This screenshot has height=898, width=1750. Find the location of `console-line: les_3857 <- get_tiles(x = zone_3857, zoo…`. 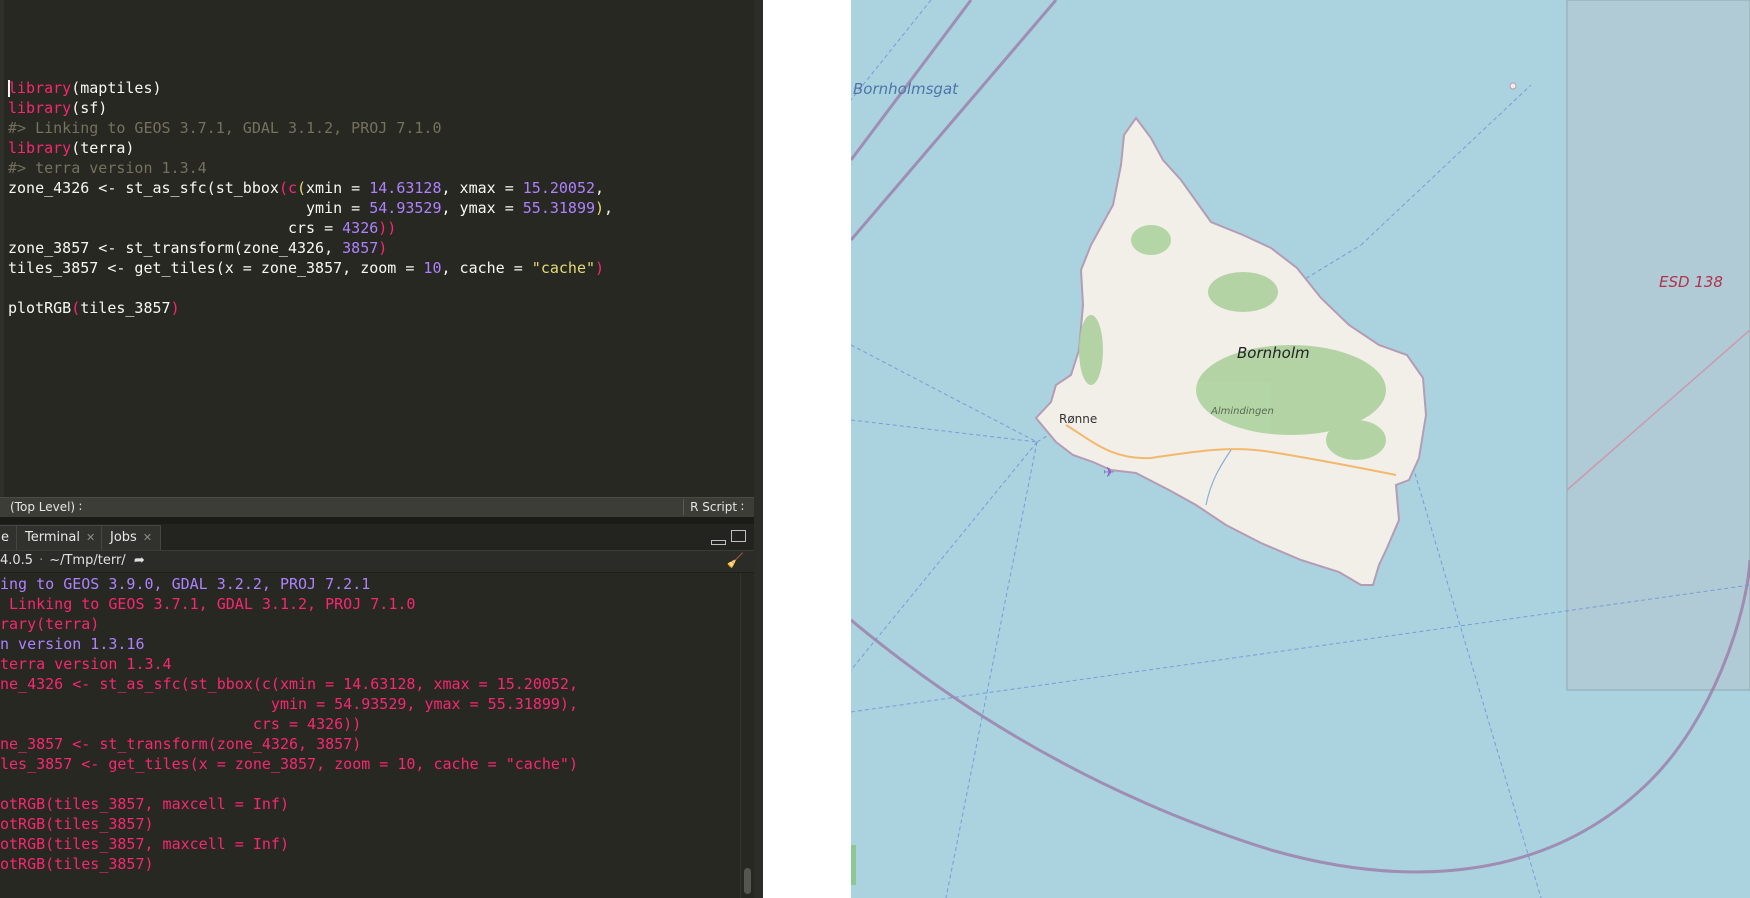

console-line: les_3857 <- get_tiles(x = zone_3857, zoo… is located at coordinates (289, 764).